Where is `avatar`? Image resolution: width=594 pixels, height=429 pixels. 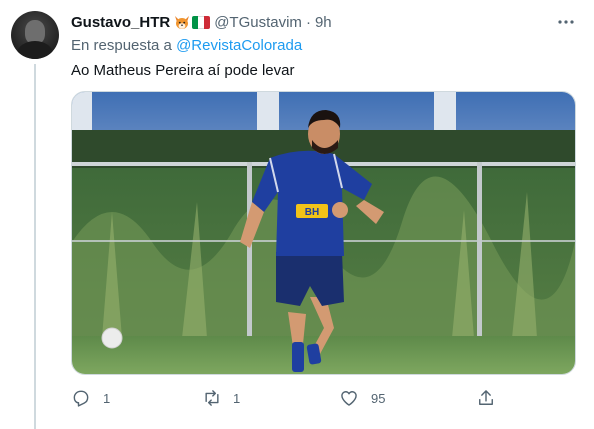 avatar is located at coordinates (35, 35).